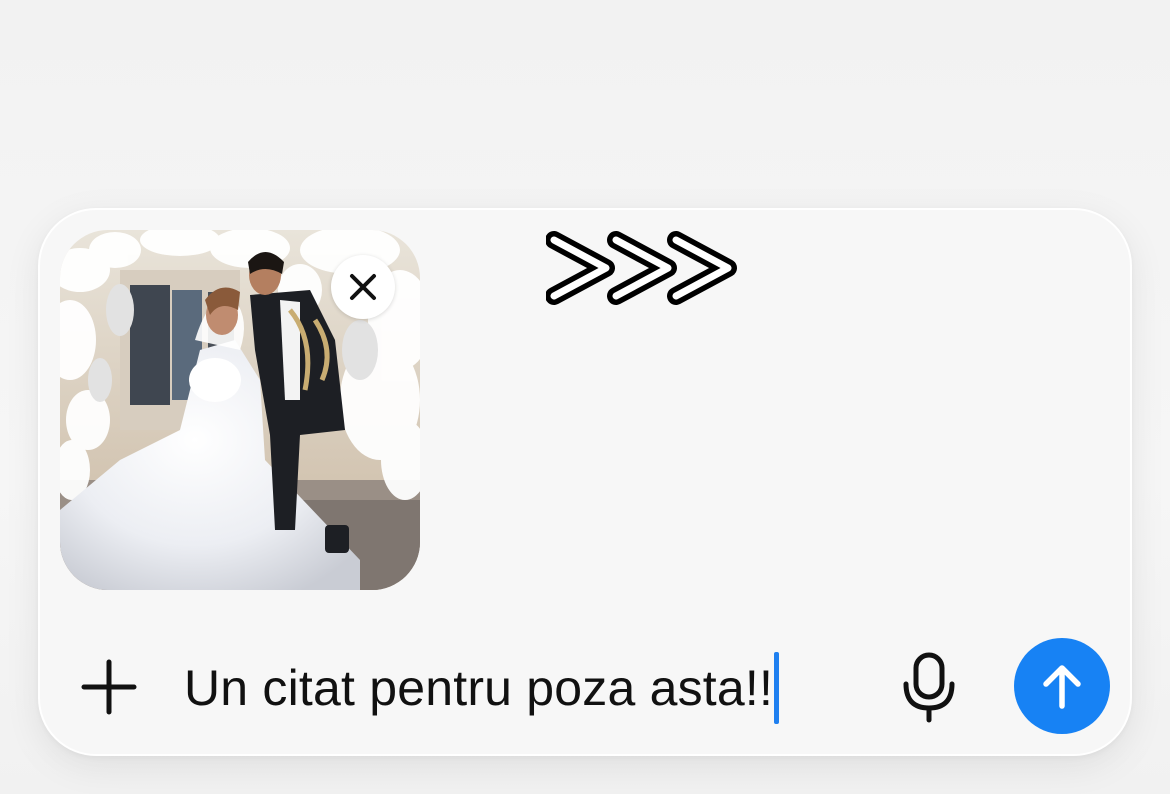 The image size is (1170, 794). I want to click on arrow-up-icon, so click(1062, 687).